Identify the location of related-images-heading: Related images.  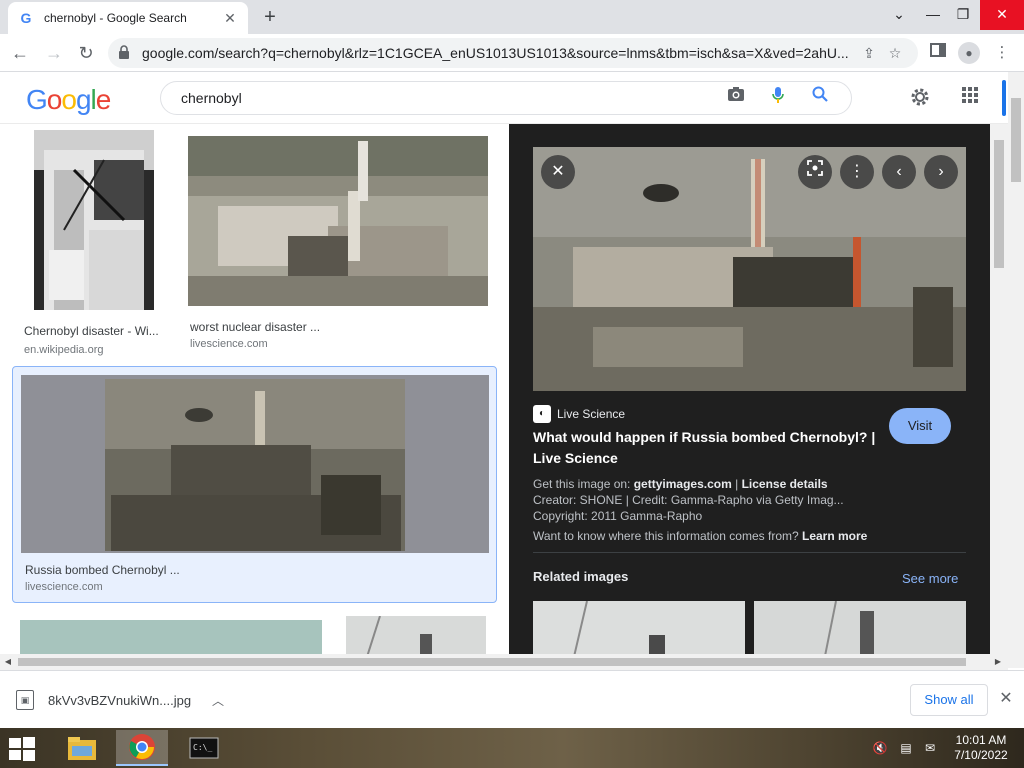
(581, 576).